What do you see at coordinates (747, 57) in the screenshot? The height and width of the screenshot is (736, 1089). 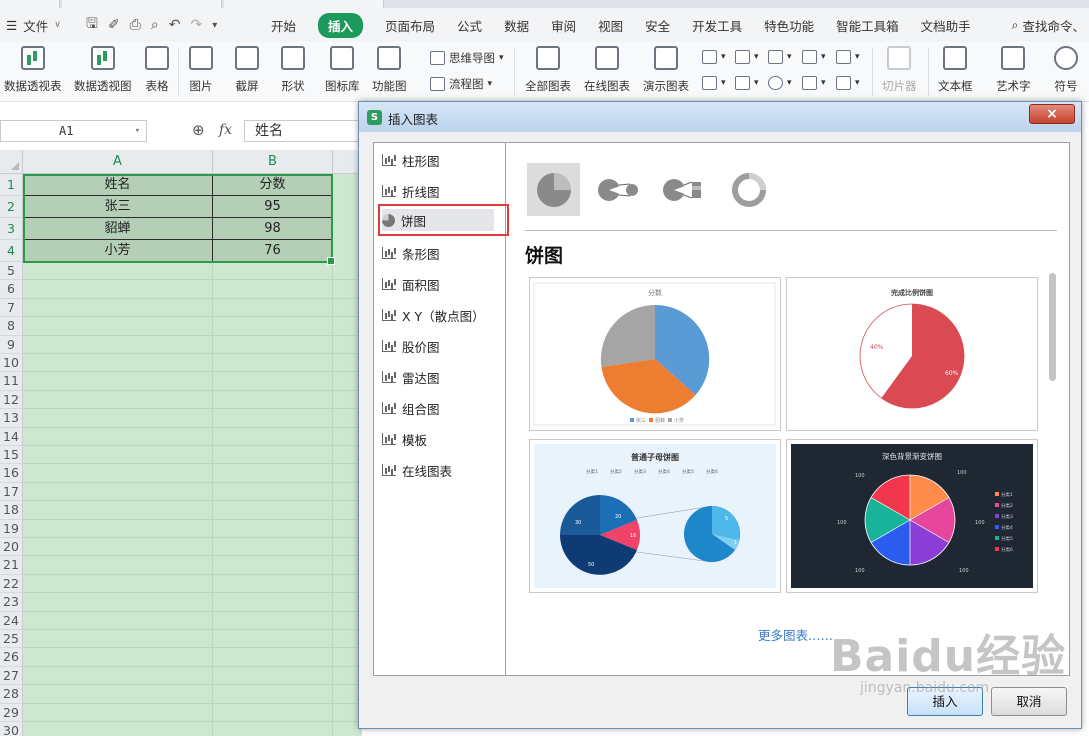 I see `bar-chart-quick: ▾` at bounding box center [747, 57].